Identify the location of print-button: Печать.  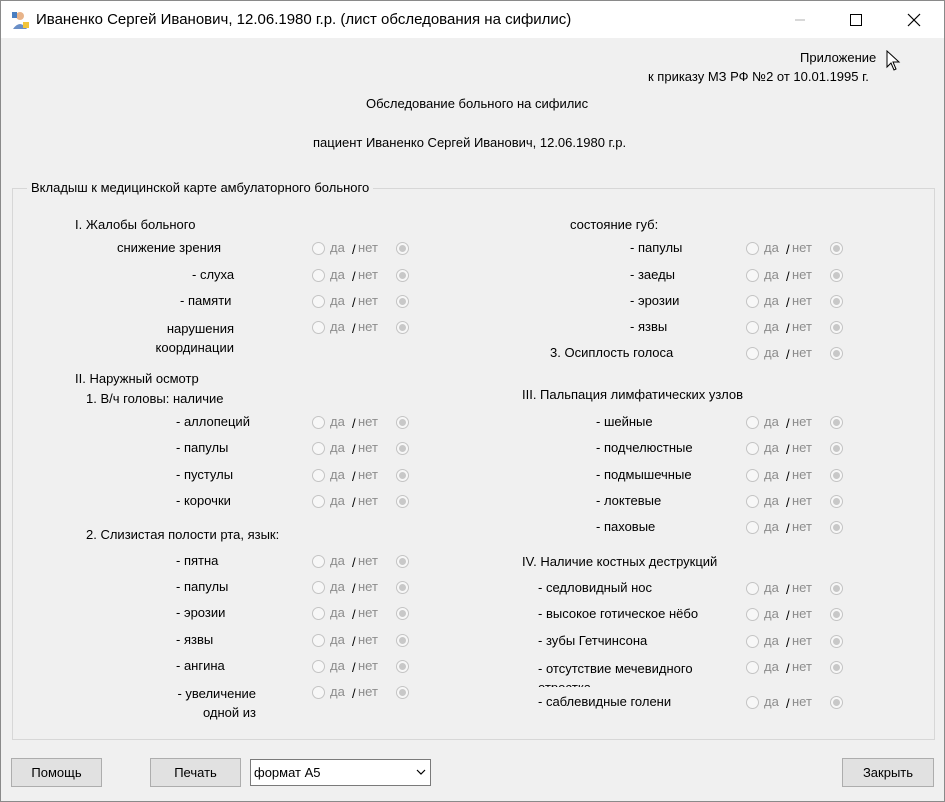
(195, 772).